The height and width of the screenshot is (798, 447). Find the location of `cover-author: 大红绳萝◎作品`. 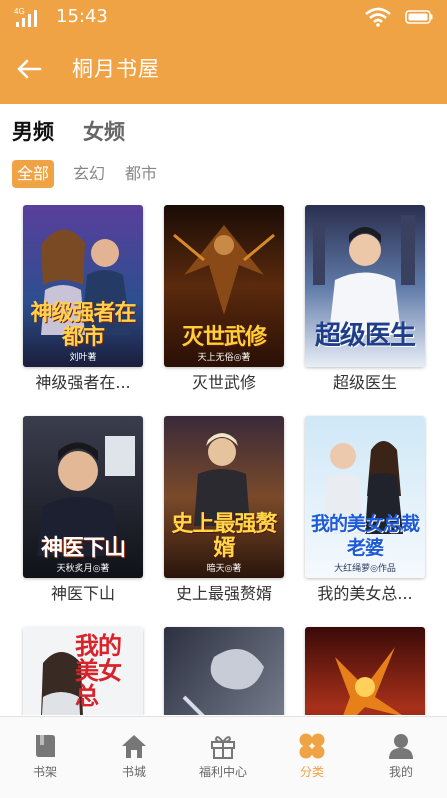

cover-author: 大红绳萝◎作品 is located at coordinates (365, 569).